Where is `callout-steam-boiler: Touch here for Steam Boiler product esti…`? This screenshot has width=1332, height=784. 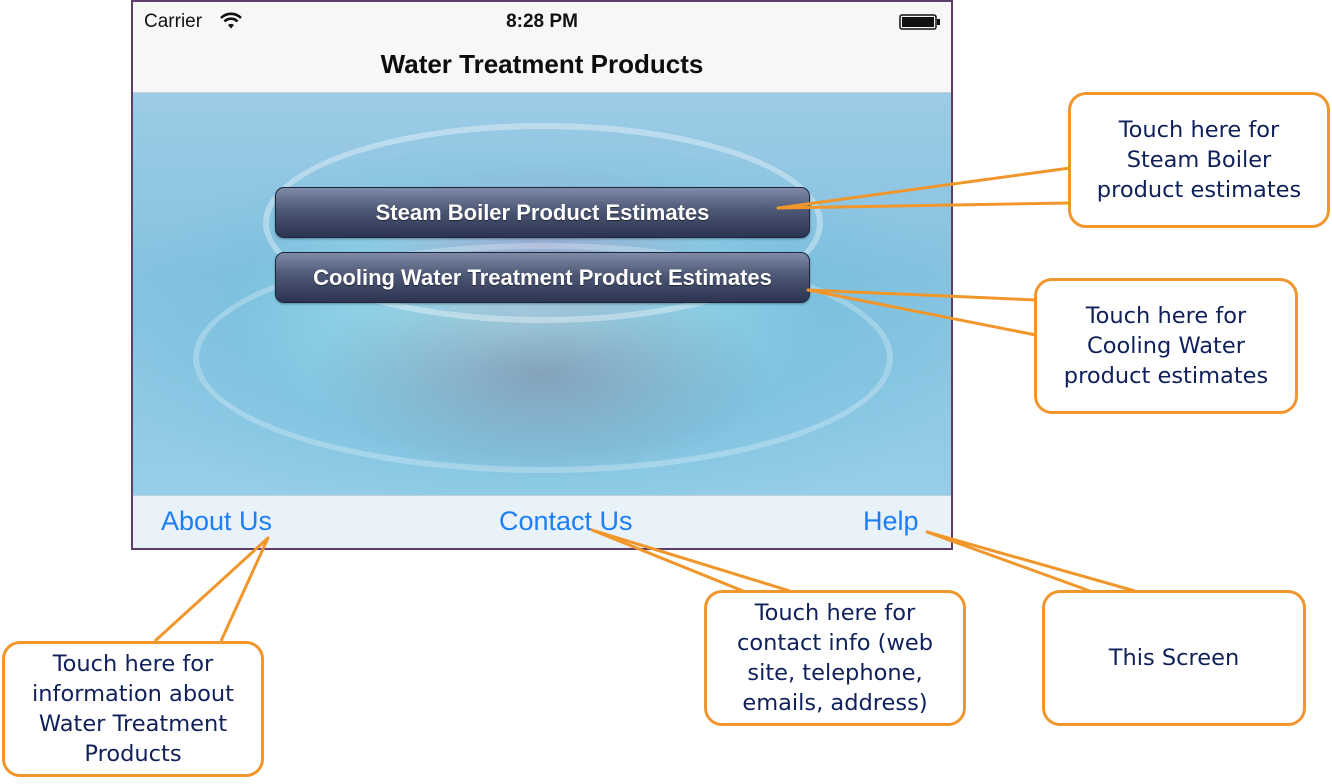
callout-steam-boiler: Touch here for Steam Boiler product esti… is located at coordinates (1199, 160).